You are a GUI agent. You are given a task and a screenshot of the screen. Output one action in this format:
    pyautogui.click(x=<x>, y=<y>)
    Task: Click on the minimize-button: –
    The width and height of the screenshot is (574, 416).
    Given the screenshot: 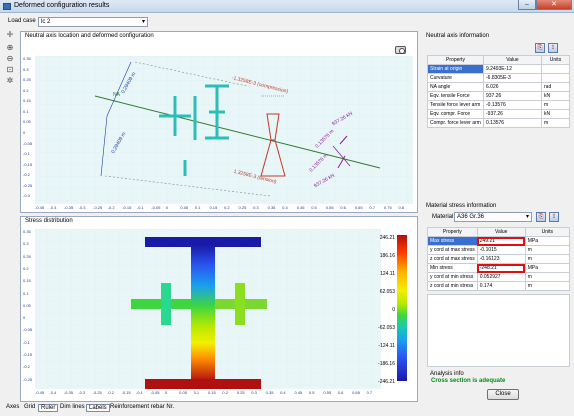 What is the action you would take?
    pyautogui.click(x=527, y=5)
    